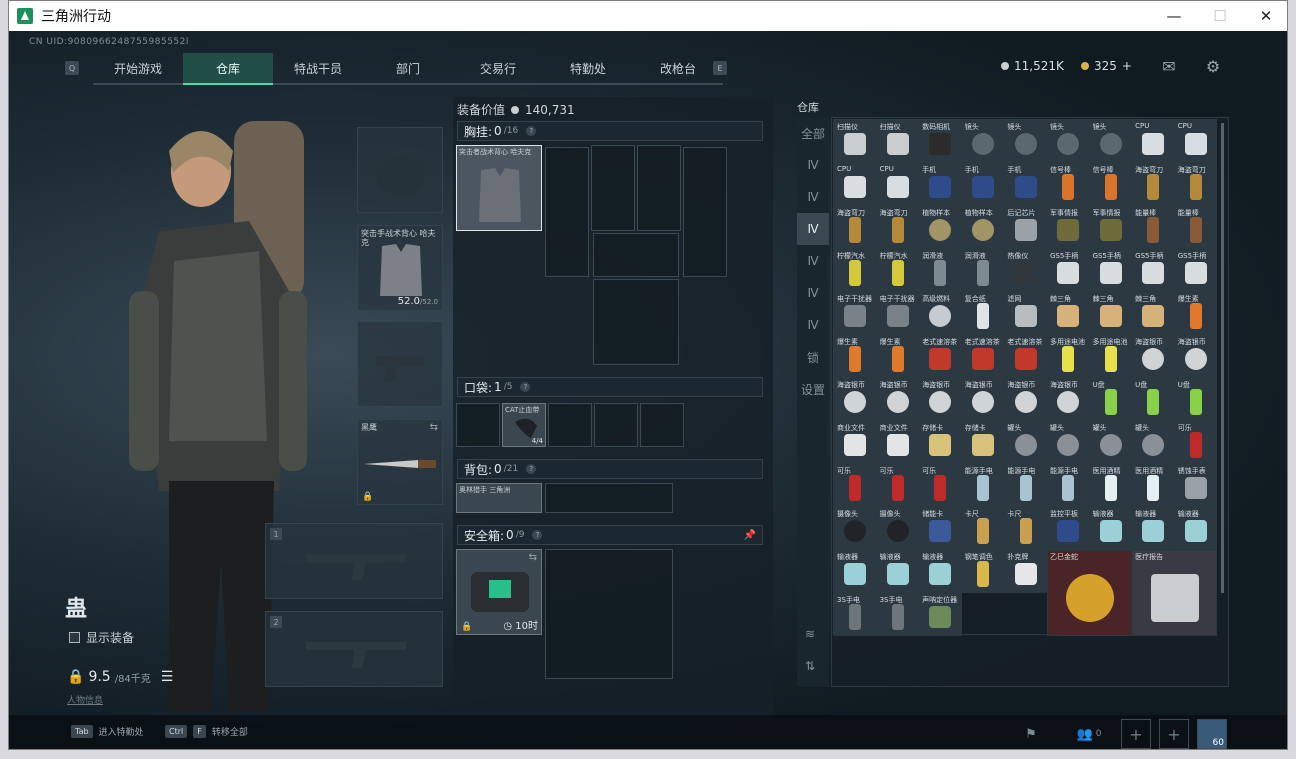  I want to click on storage-item: 声呐定位器, so click(940, 614).